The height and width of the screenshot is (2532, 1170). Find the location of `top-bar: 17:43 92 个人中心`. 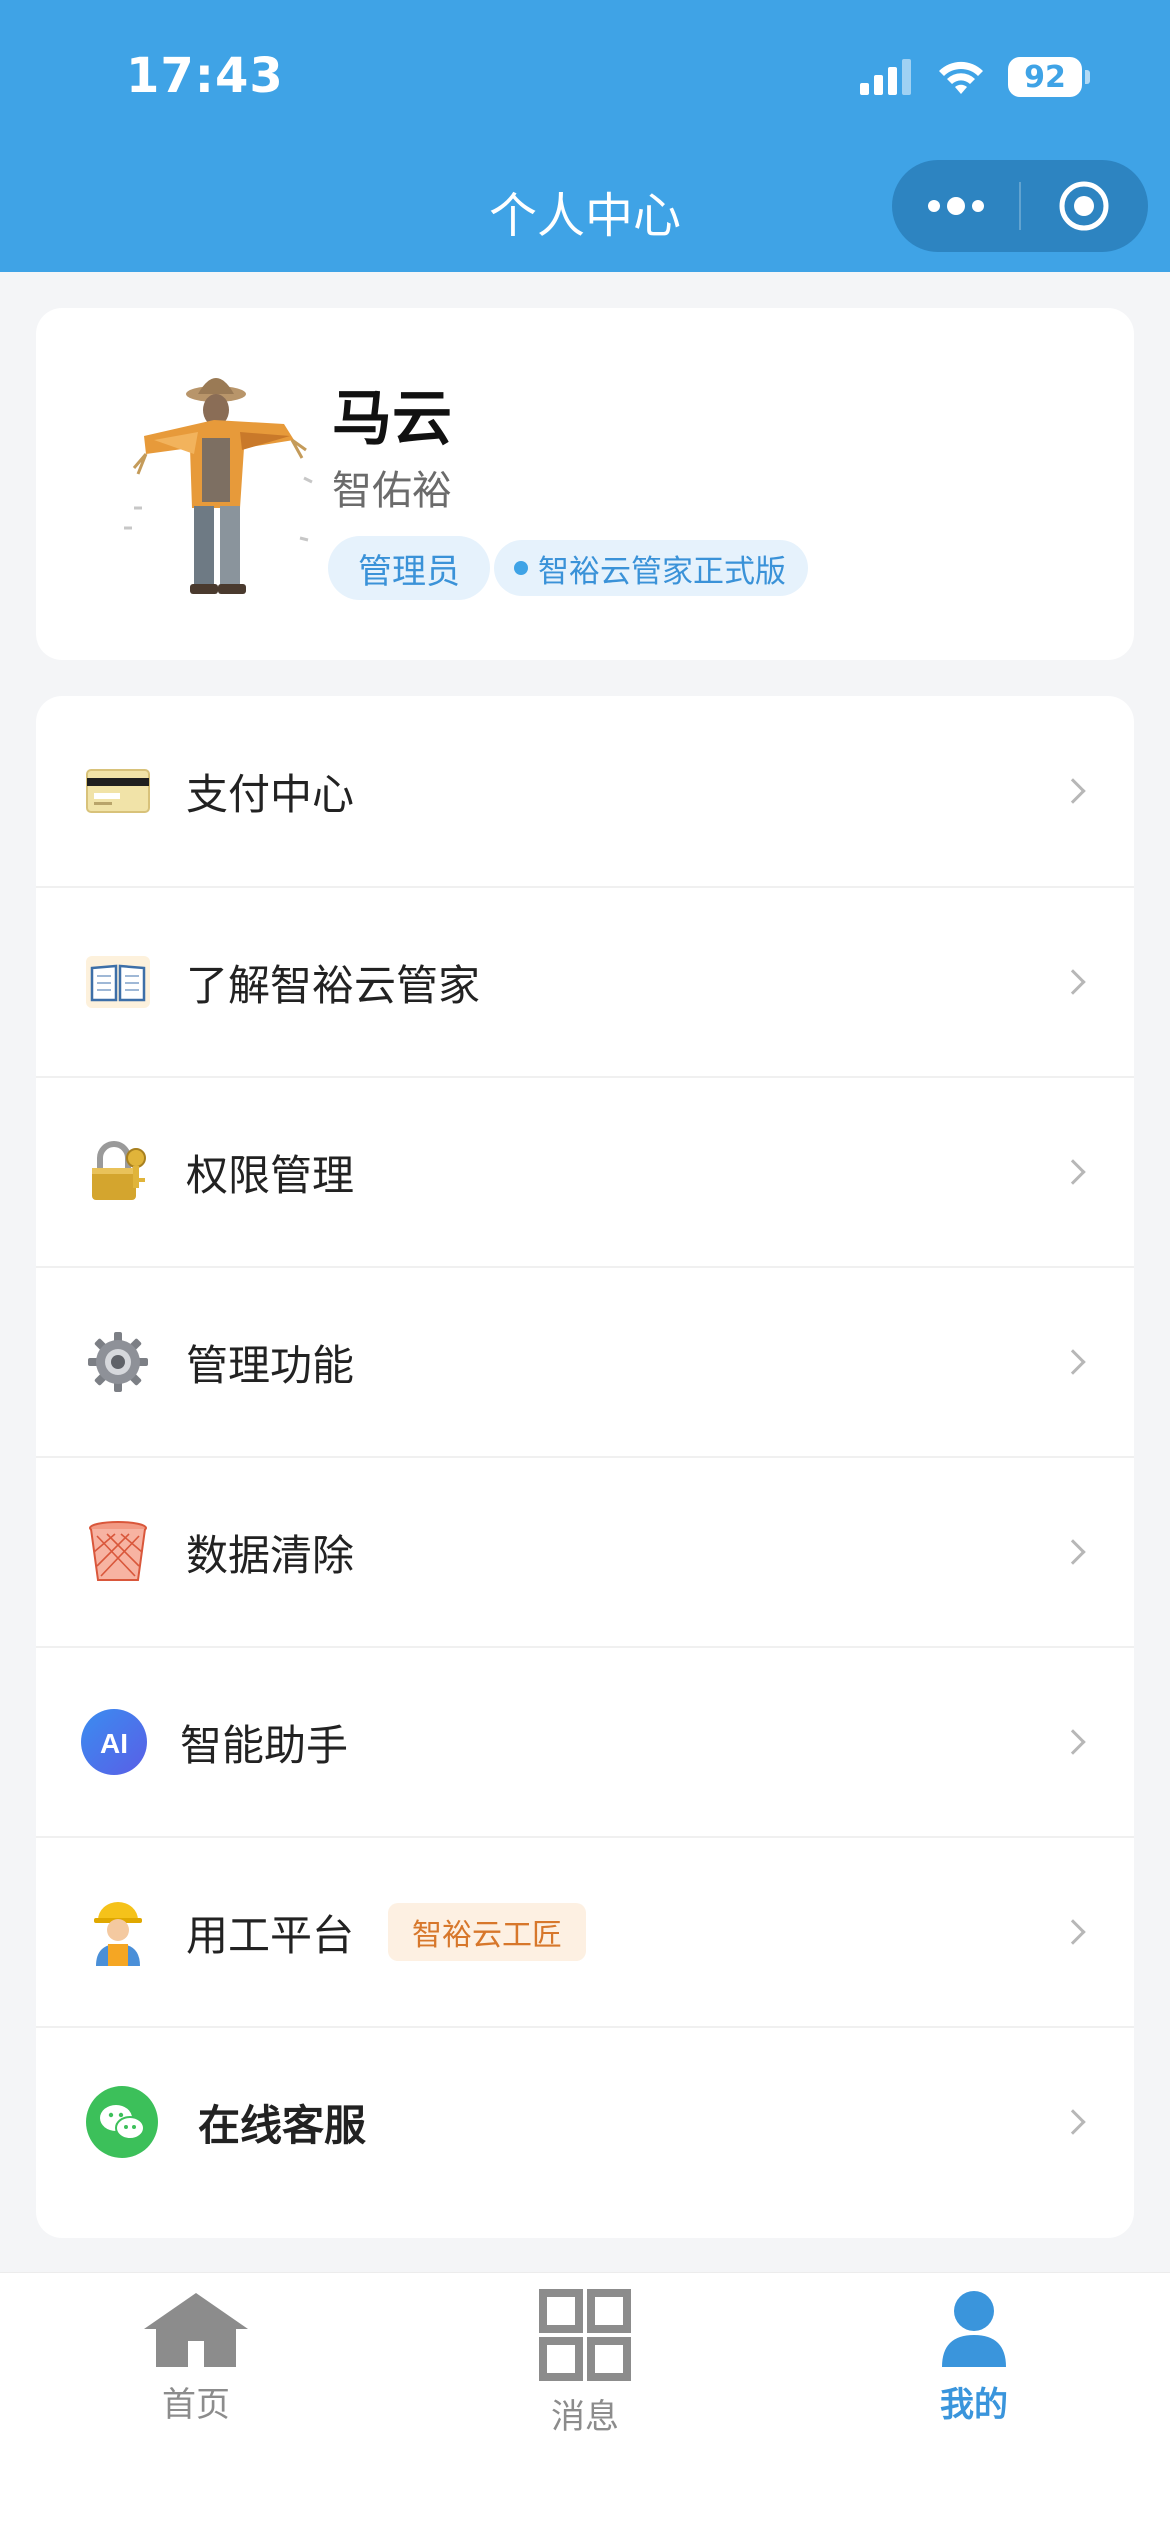

top-bar: 17:43 92 个人中心 is located at coordinates (585, 136).